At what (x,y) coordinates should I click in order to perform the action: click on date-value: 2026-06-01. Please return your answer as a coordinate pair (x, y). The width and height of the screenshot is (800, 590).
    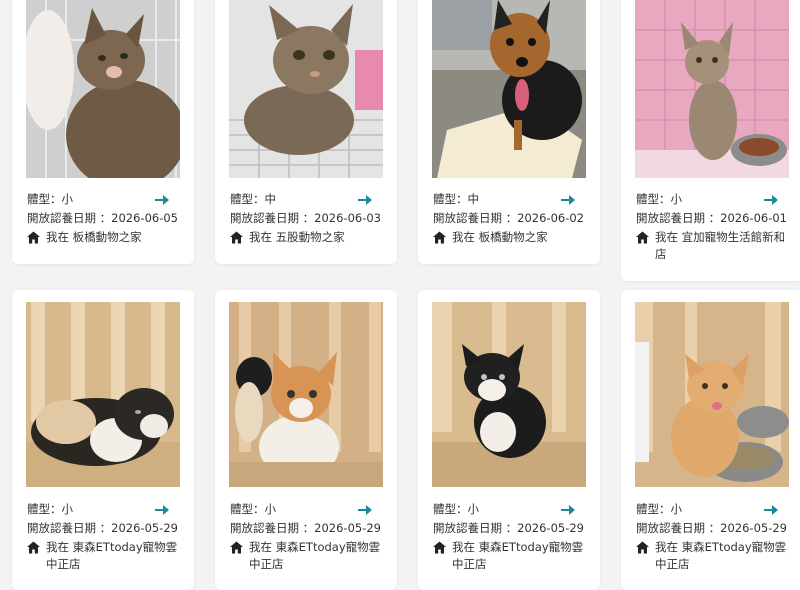
    Looking at the image, I should click on (753, 218).